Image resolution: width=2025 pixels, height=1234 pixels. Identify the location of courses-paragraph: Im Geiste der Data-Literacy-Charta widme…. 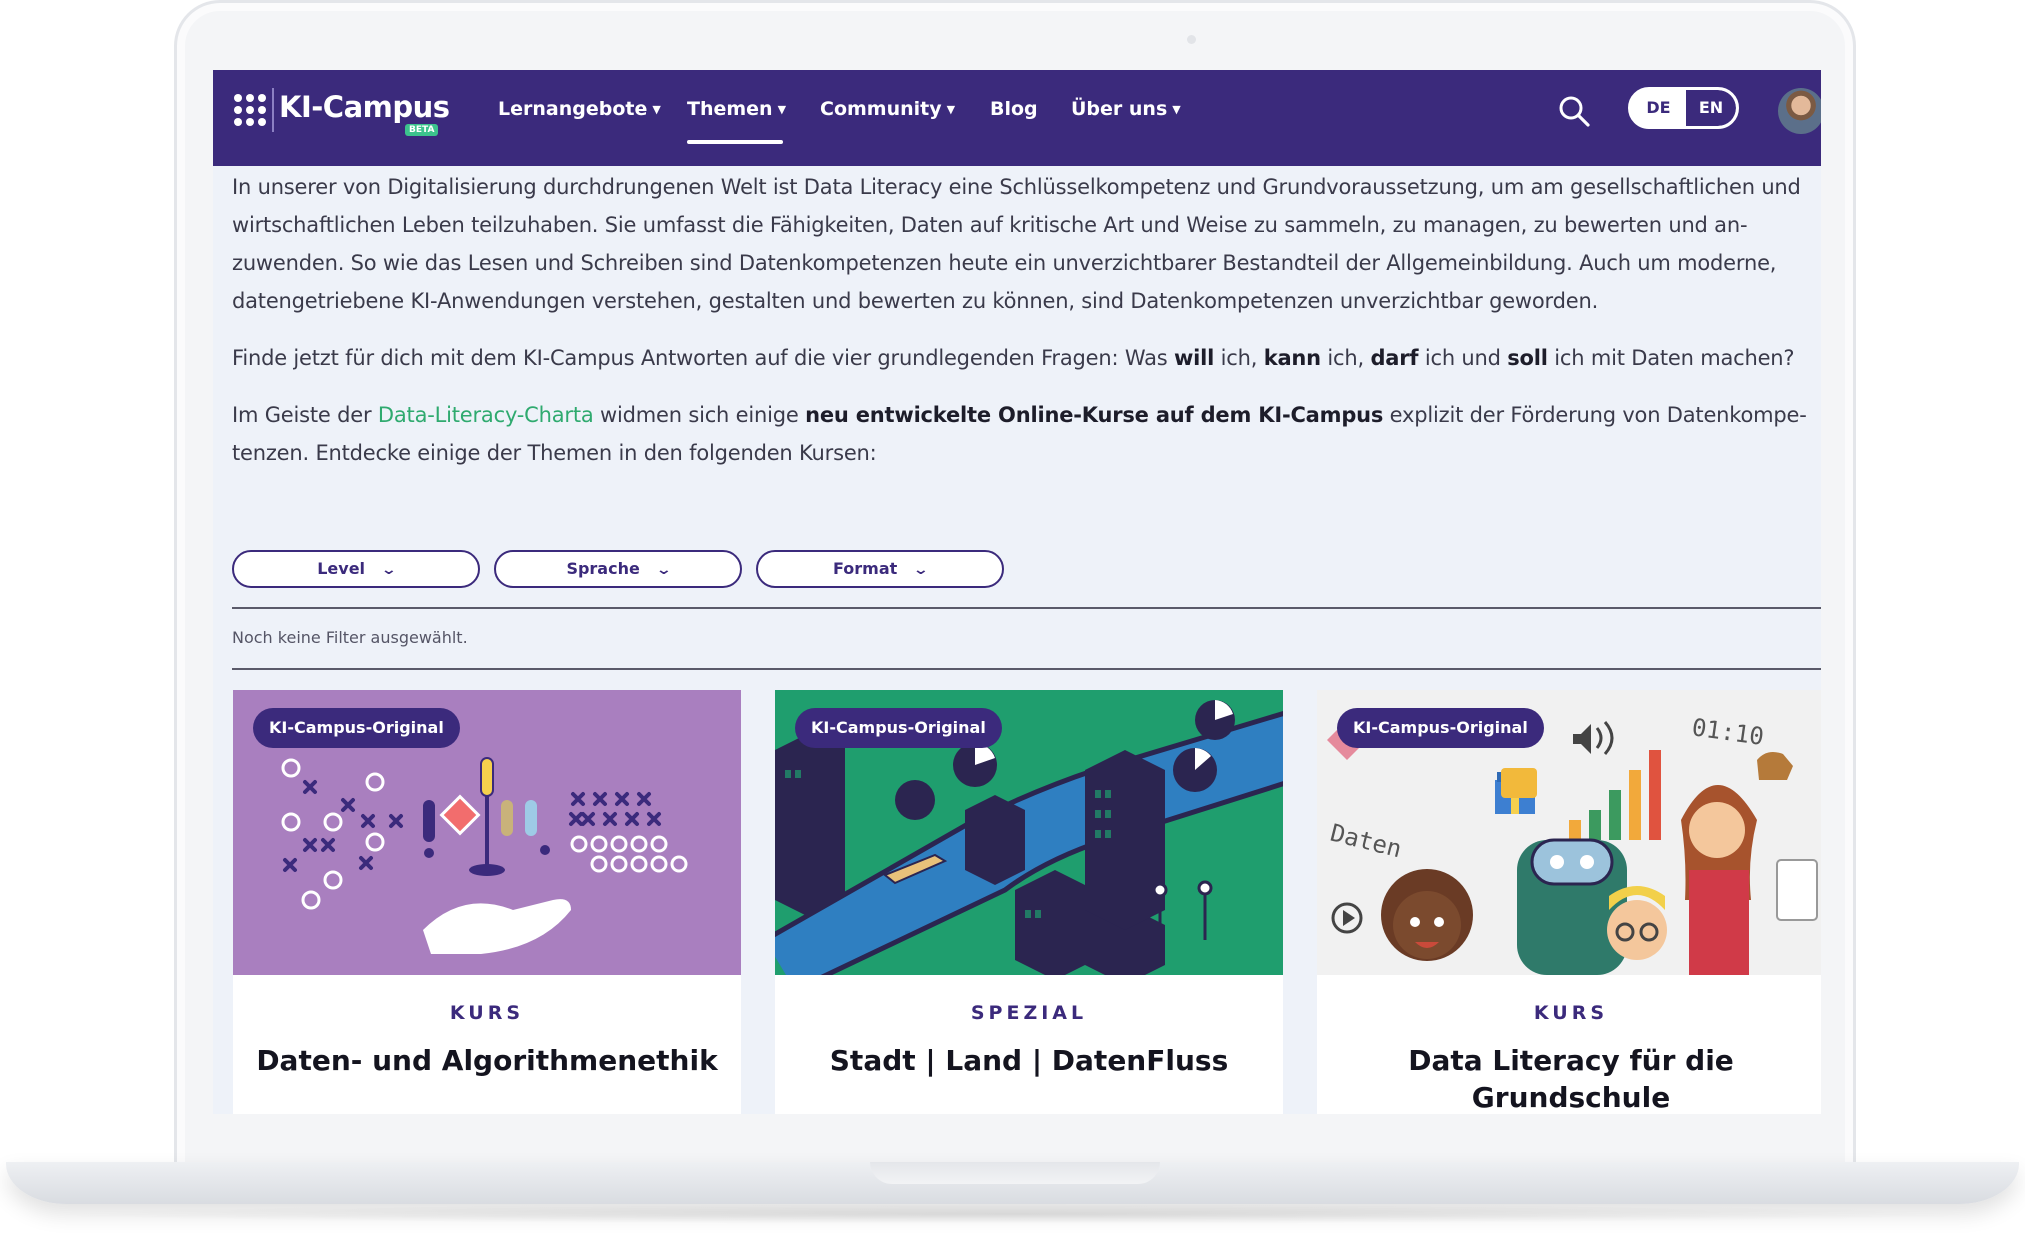
(1022, 434).